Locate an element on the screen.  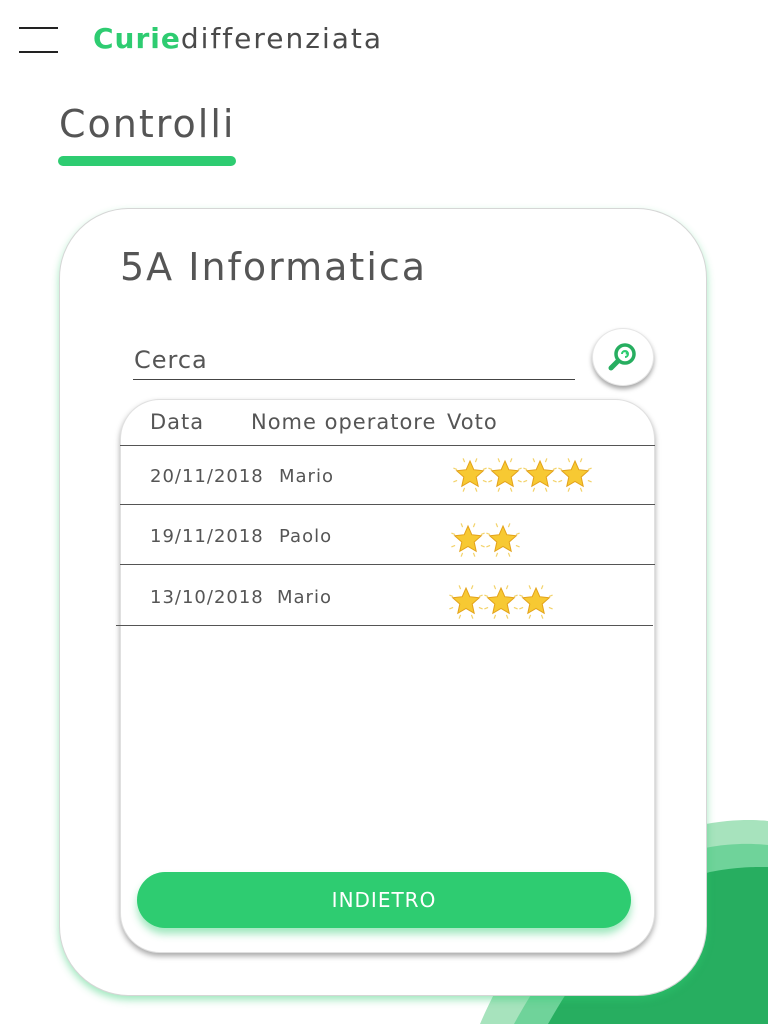
back-button: INDIETRO is located at coordinates (384, 900).